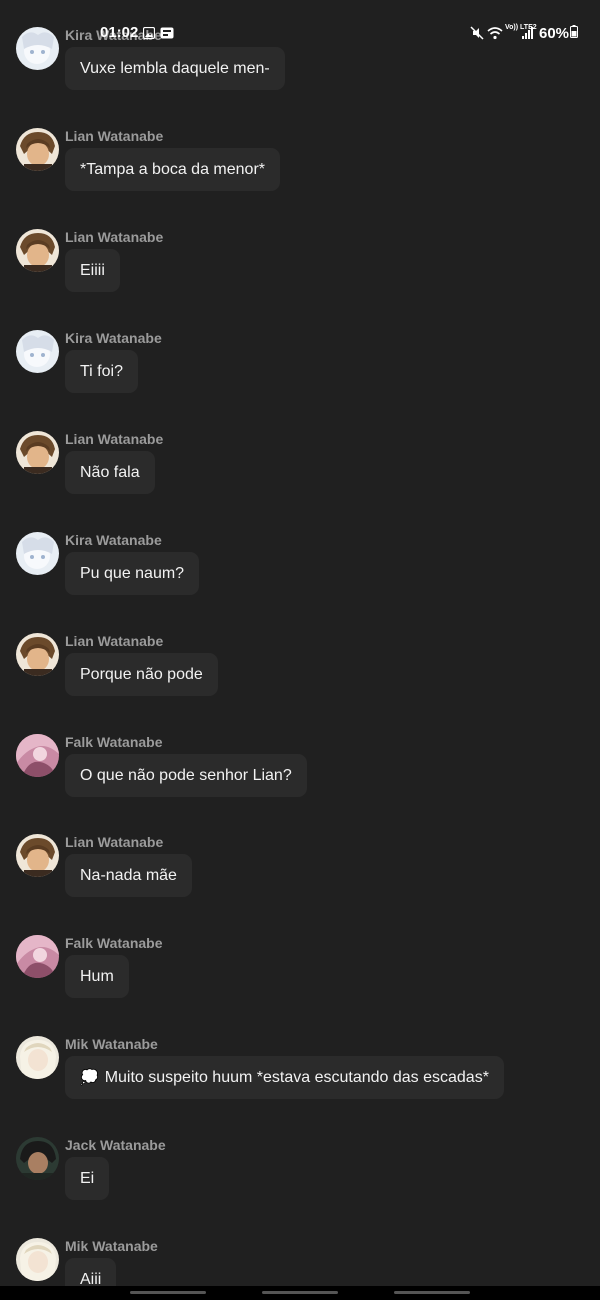  What do you see at coordinates (300, 582) in the screenshot?
I see `chat-message: Kira Watanabe Pu que naum?` at bounding box center [300, 582].